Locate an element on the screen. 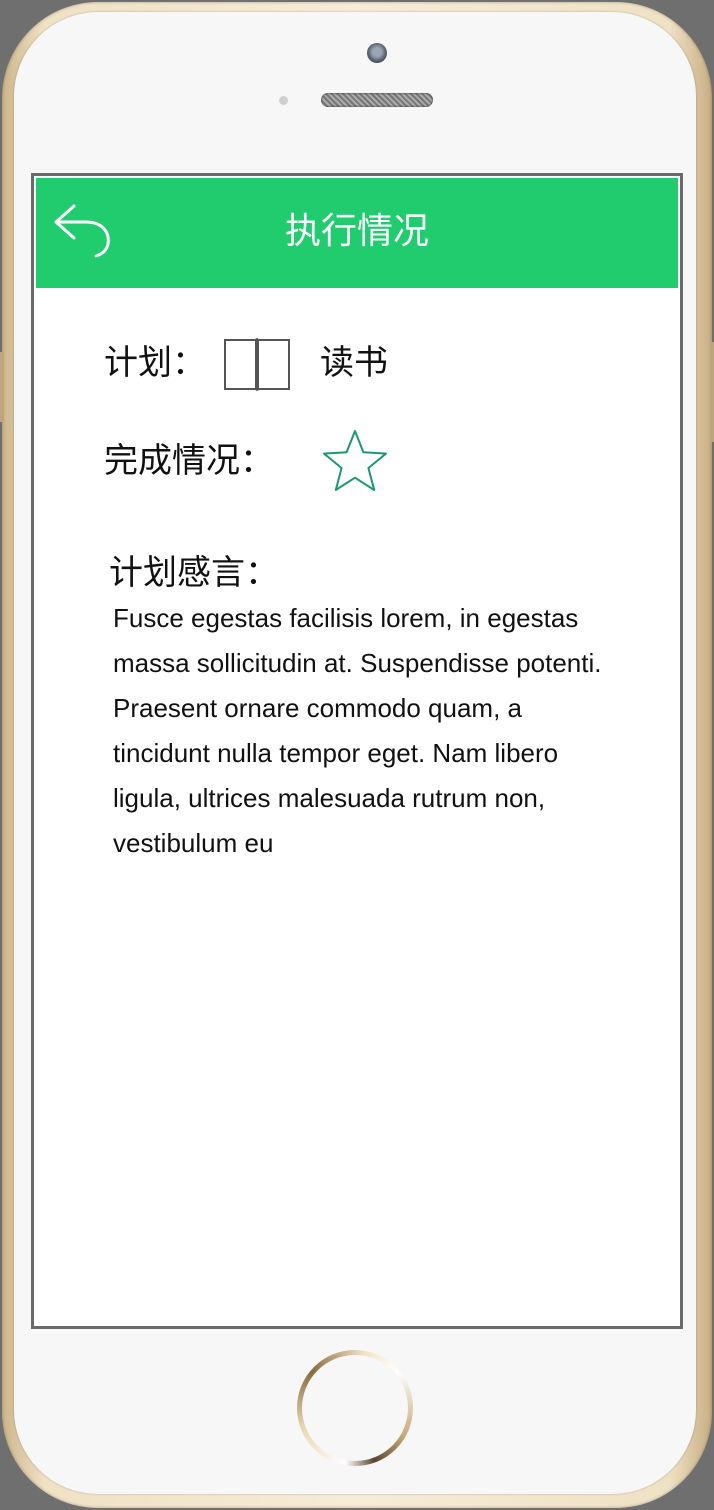 This screenshot has width=714, height=1510. home-button-face is located at coordinates (355, 1408).